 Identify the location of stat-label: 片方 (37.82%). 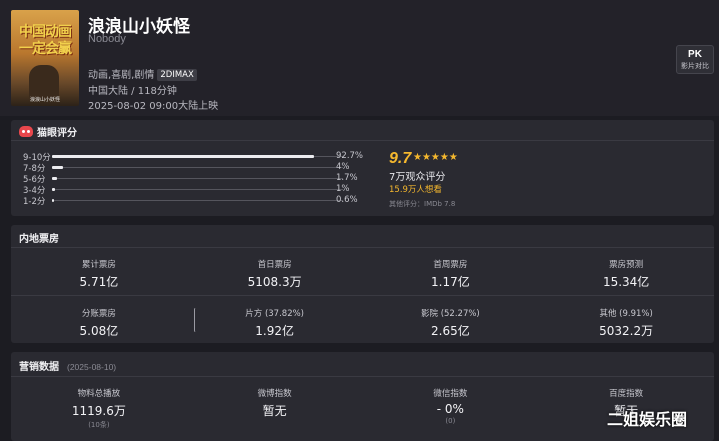
(274, 314).